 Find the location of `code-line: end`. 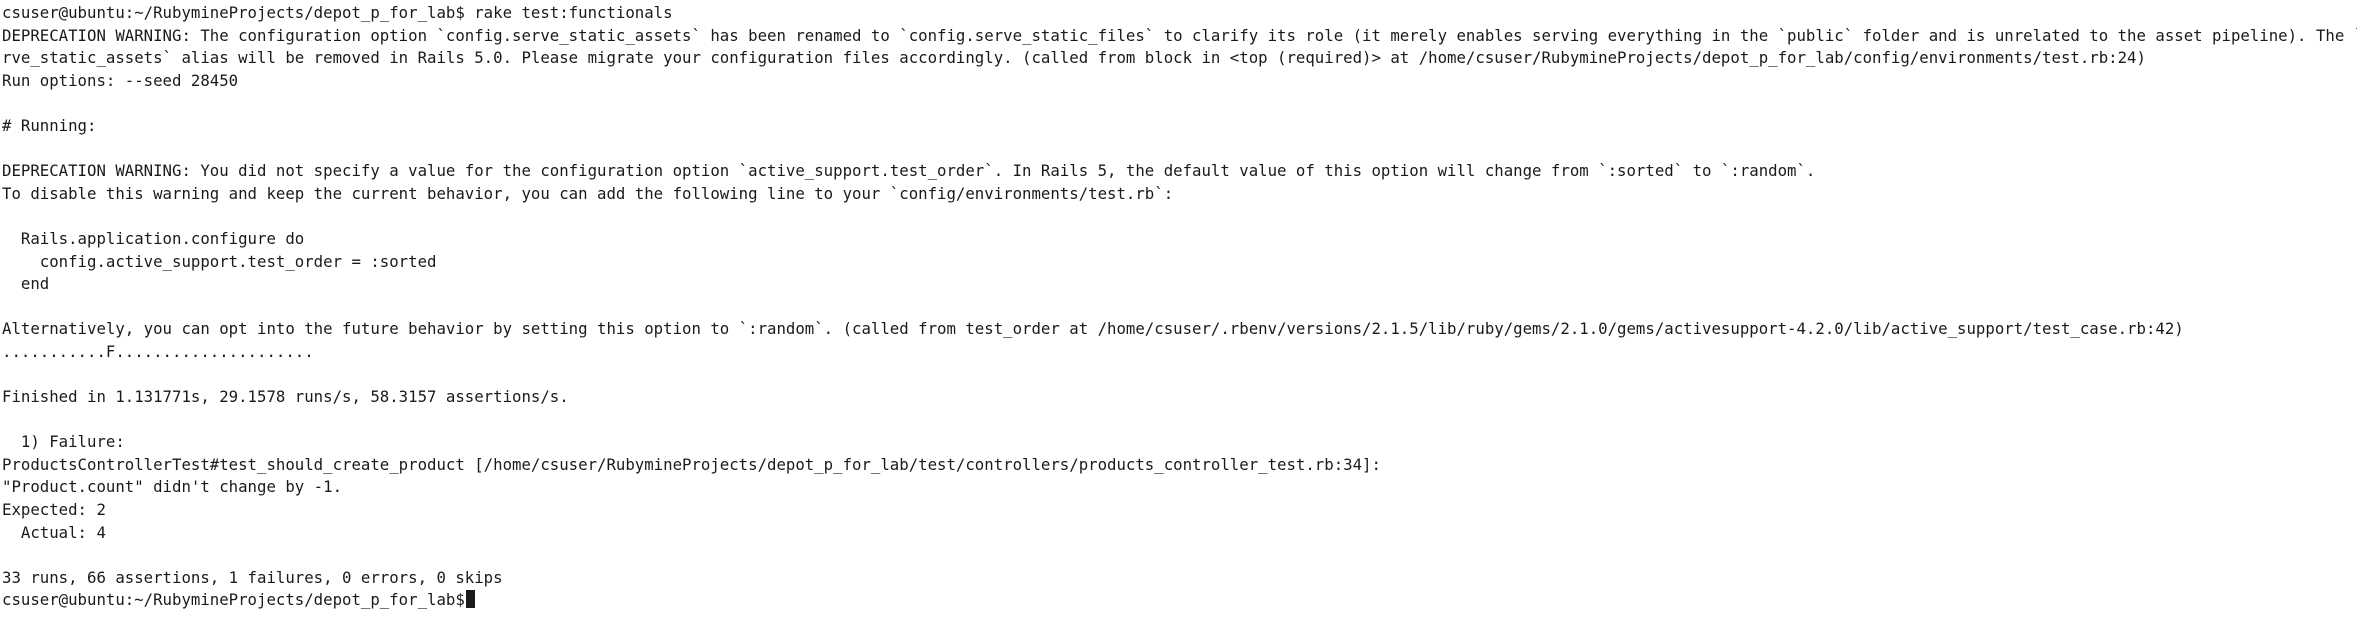

code-line: end is located at coordinates (26, 284).